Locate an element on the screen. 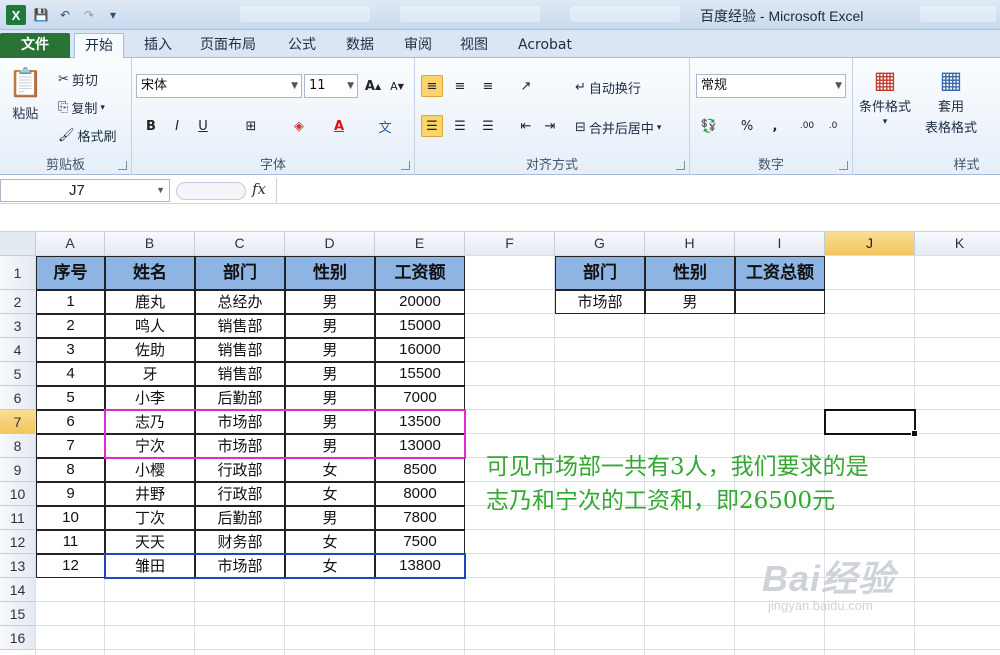  align-center-button: ☰ is located at coordinates (460, 126).